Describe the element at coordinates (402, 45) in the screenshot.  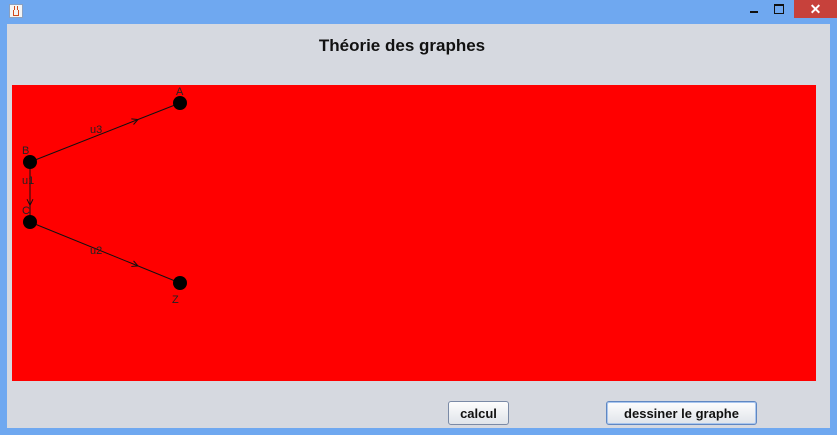
I see `page-title: Théorie des graphes` at that location.